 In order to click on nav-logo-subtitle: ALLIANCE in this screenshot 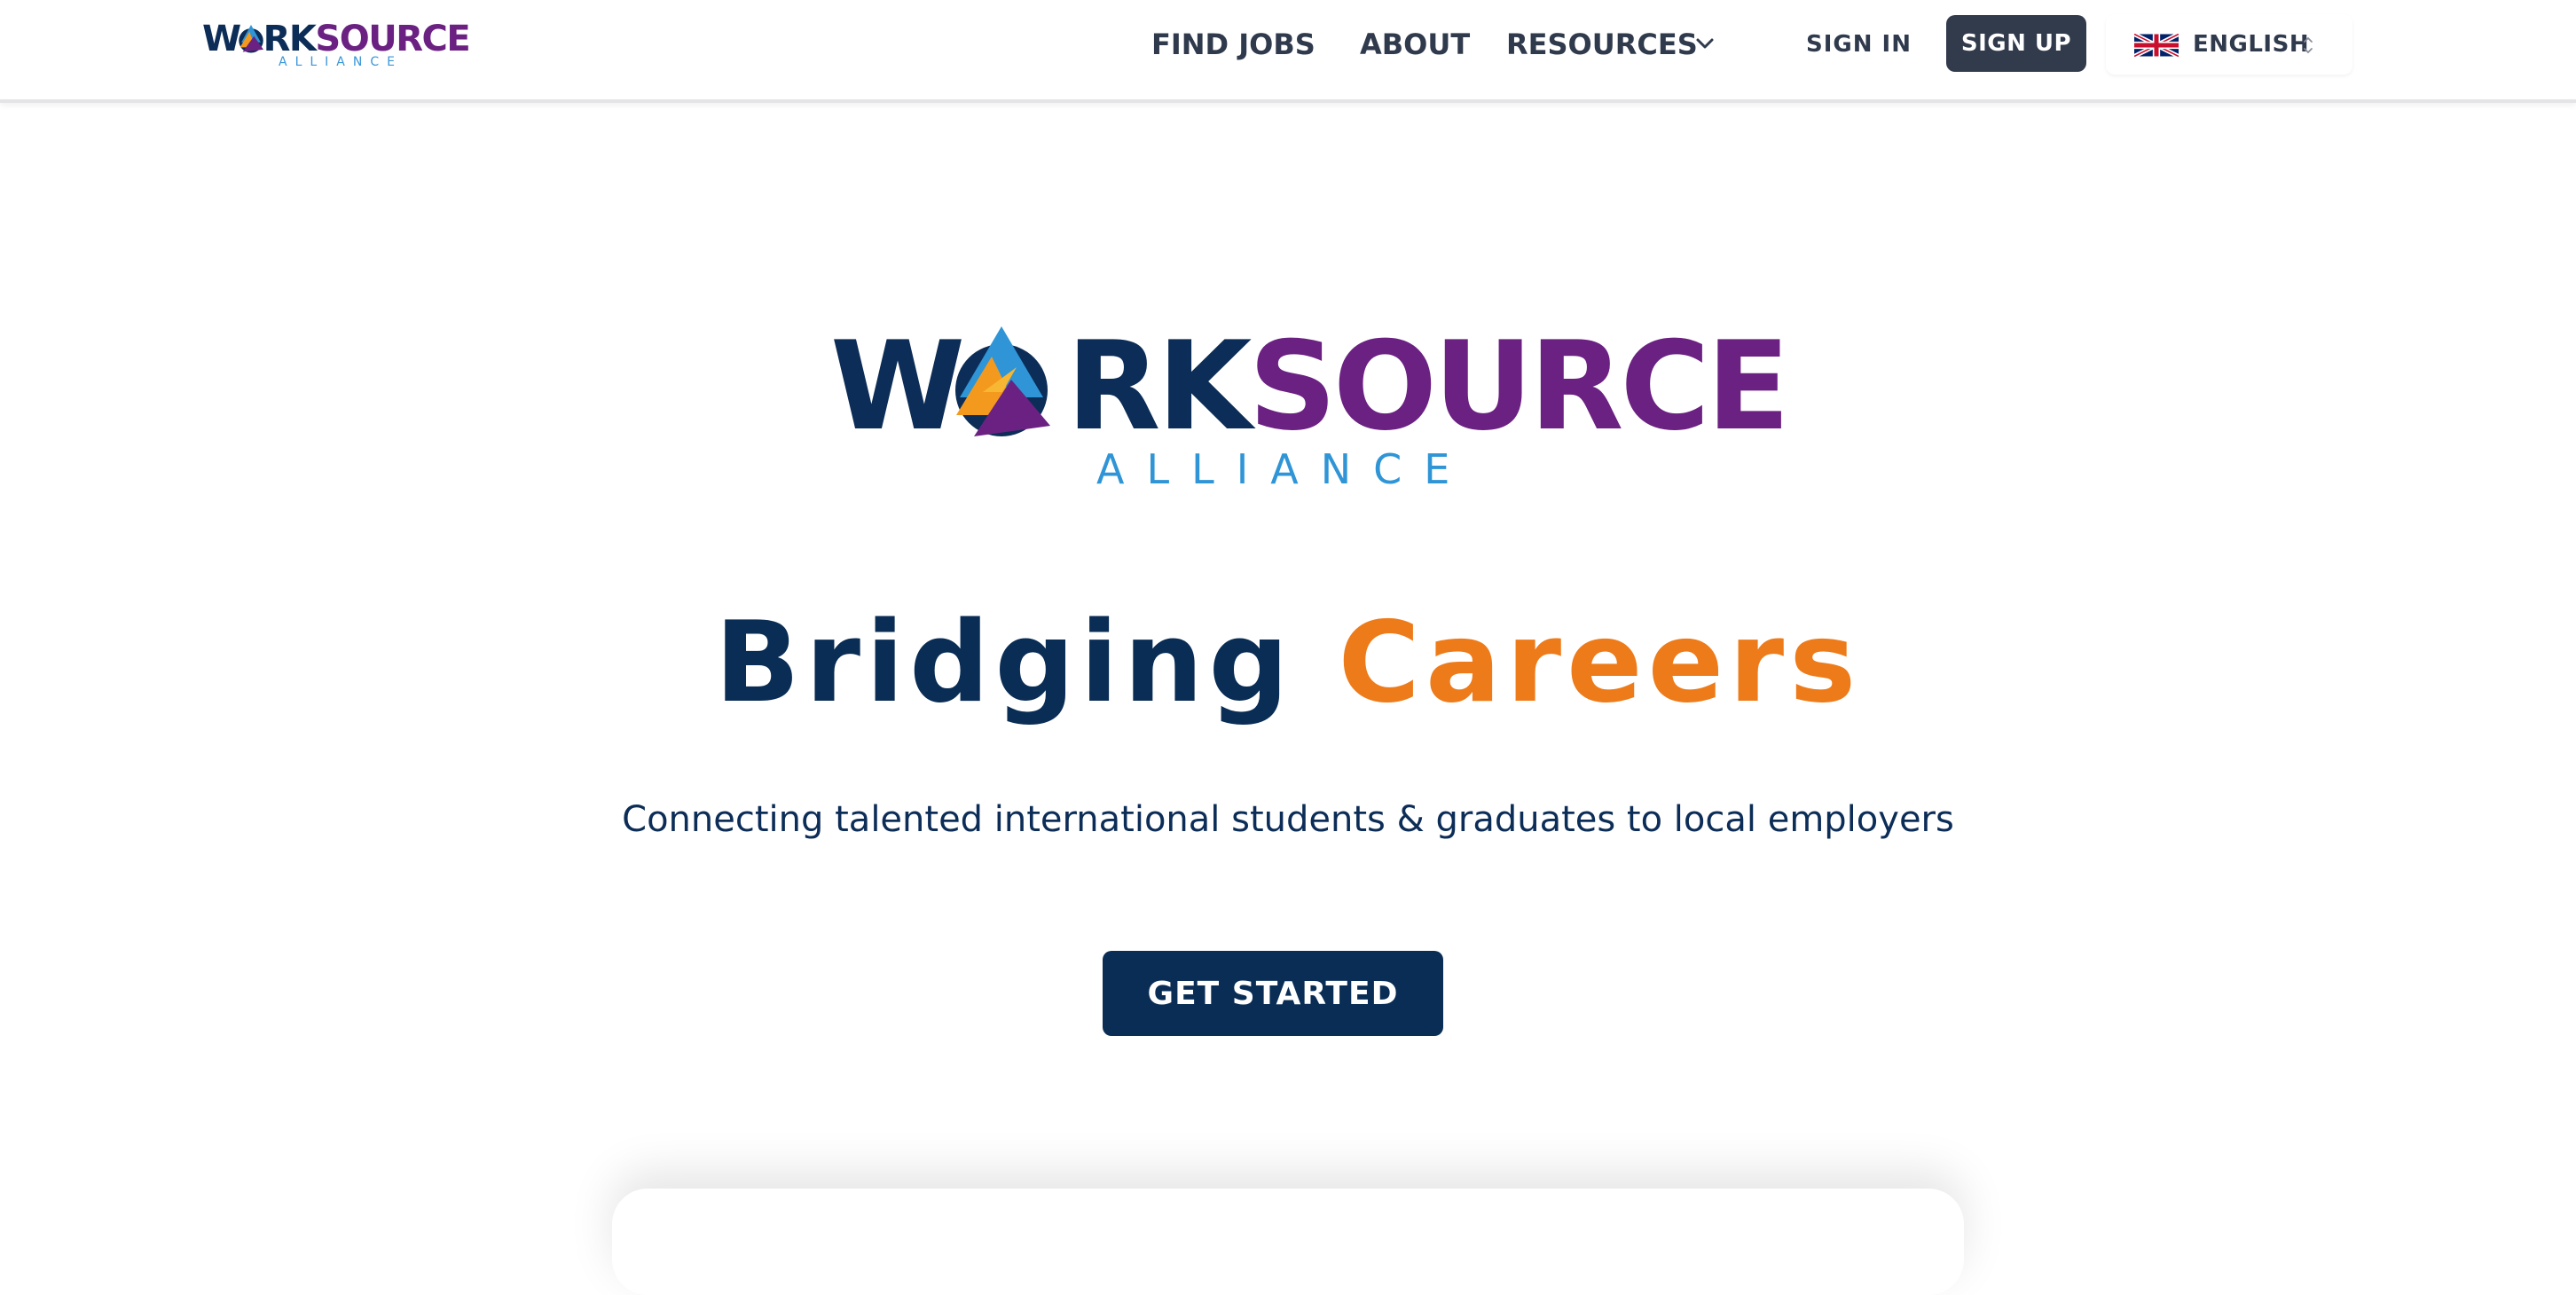, I will do `click(341, 62)`.